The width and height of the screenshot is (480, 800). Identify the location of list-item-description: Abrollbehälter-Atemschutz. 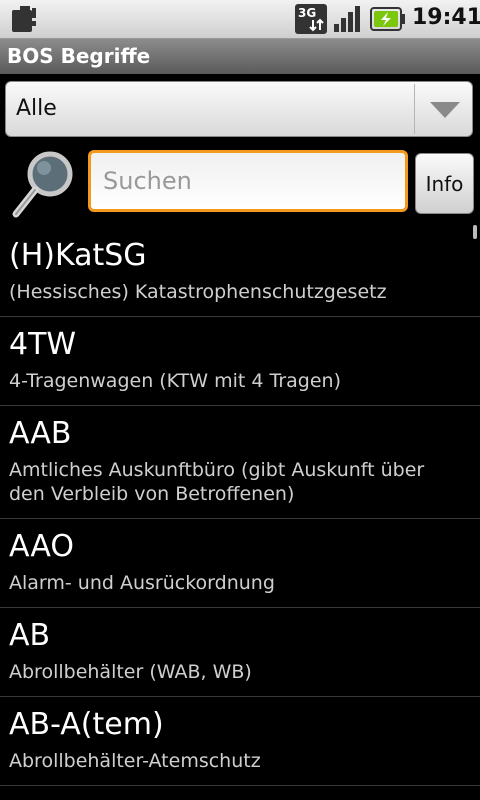
(135, 761).